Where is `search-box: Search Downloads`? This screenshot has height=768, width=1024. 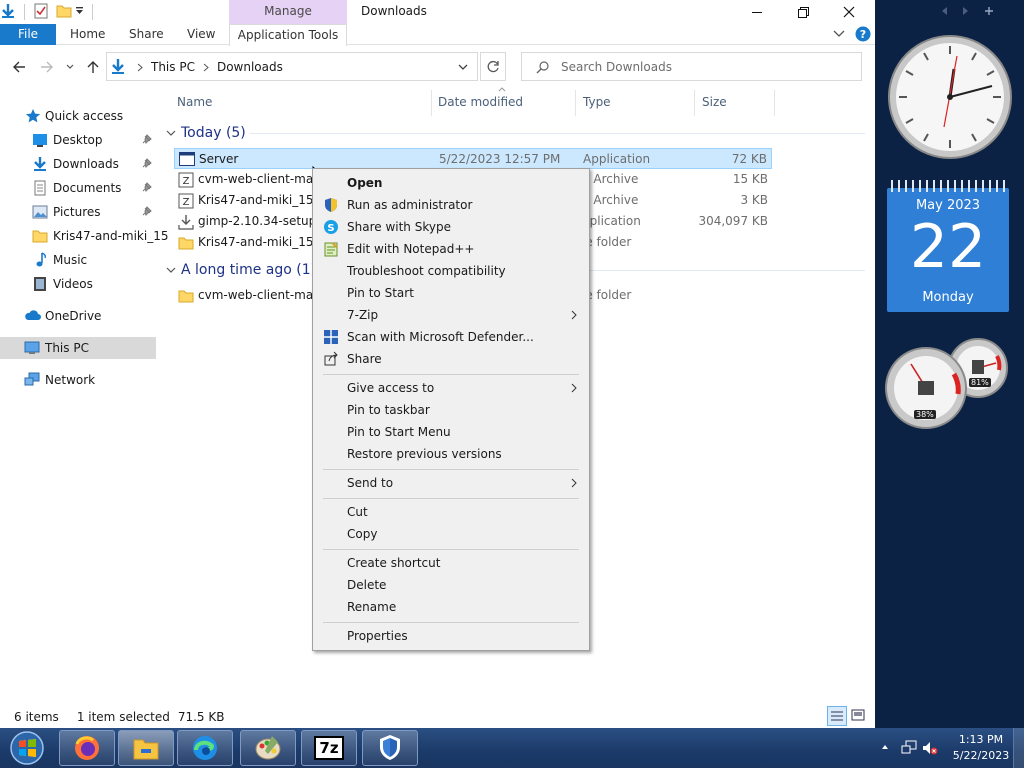
search-box: Search Downloads is located at coordinates (691, 66).